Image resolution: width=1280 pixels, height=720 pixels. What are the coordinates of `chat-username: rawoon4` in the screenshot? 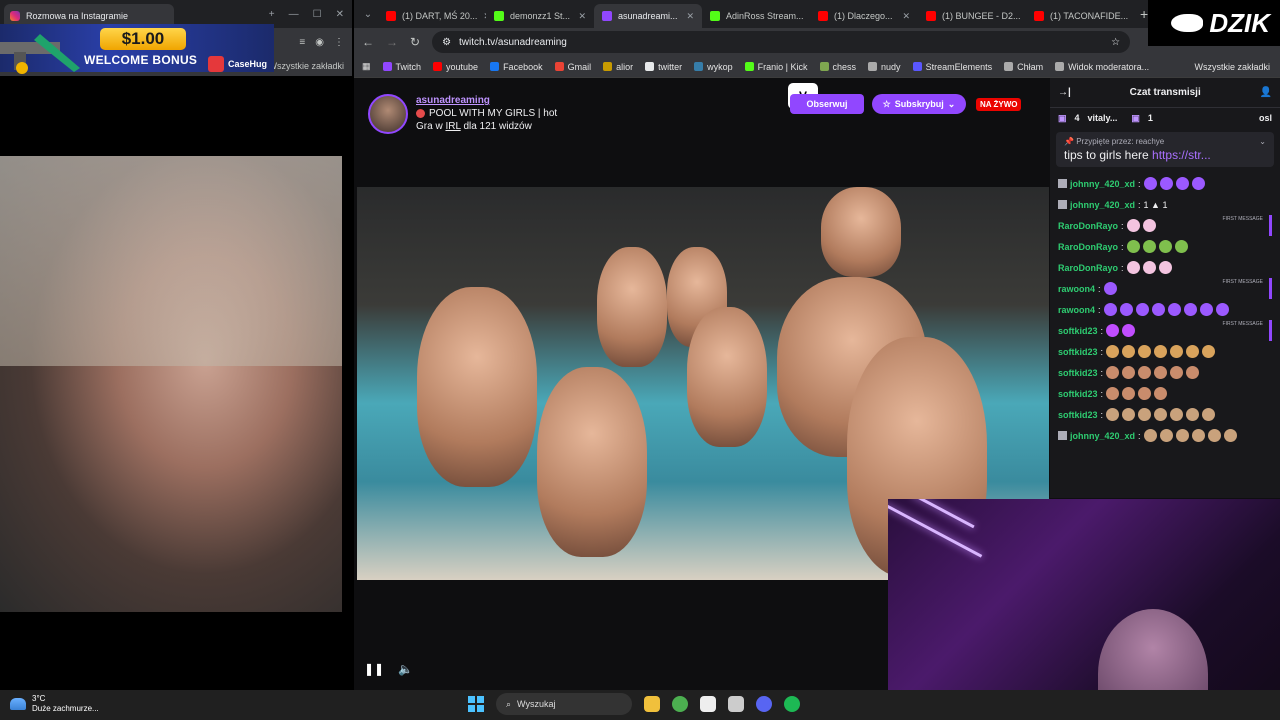 It's located at (1076, 289).